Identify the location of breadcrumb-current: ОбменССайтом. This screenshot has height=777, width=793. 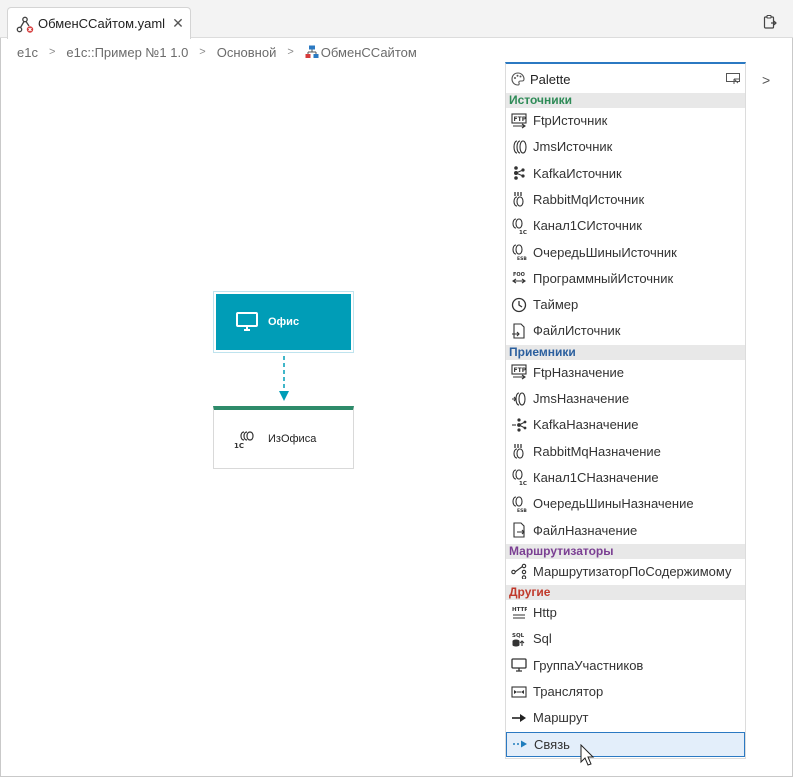
(361, 52).